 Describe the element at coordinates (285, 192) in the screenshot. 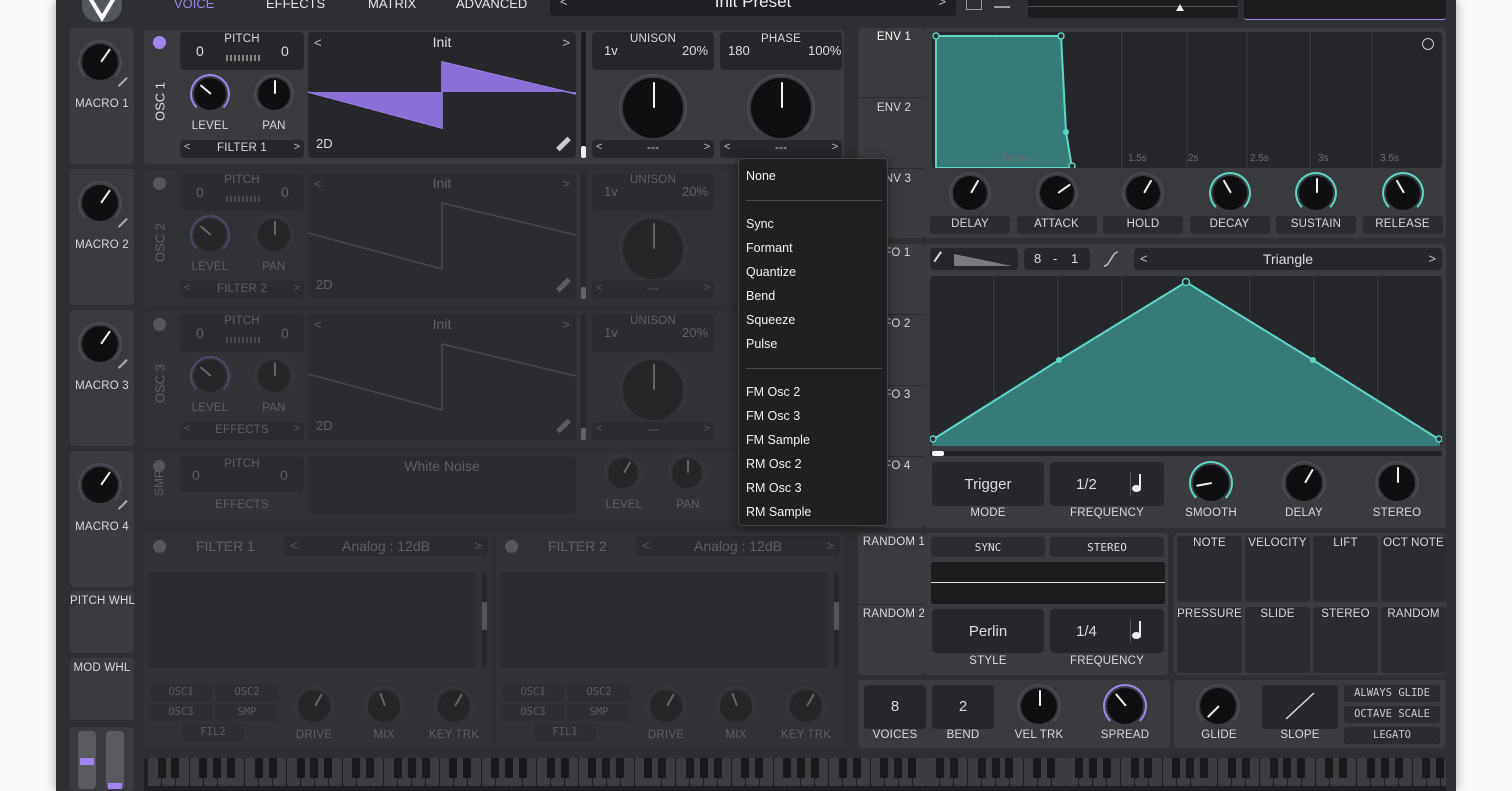

I see `osc-2-tune: 0` at that location.